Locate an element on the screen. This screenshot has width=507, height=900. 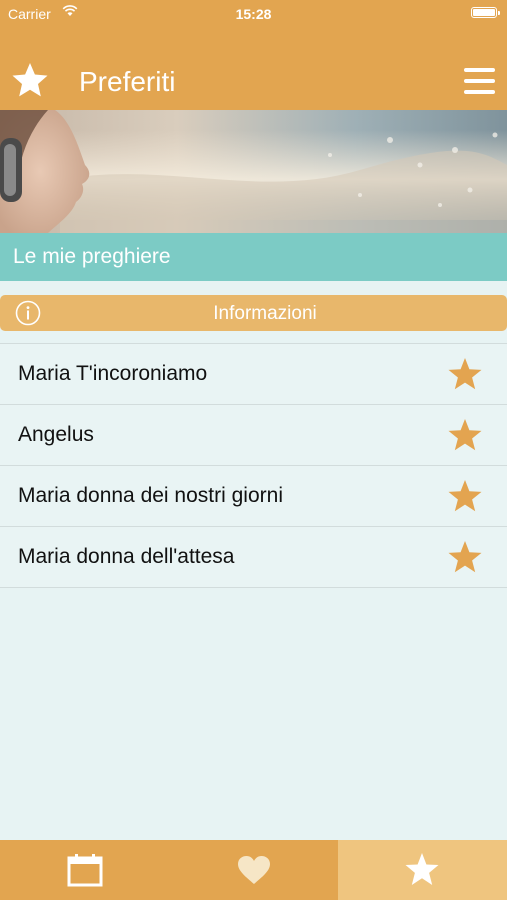
tab-favorites-heart is located at coordinates (253, 870).